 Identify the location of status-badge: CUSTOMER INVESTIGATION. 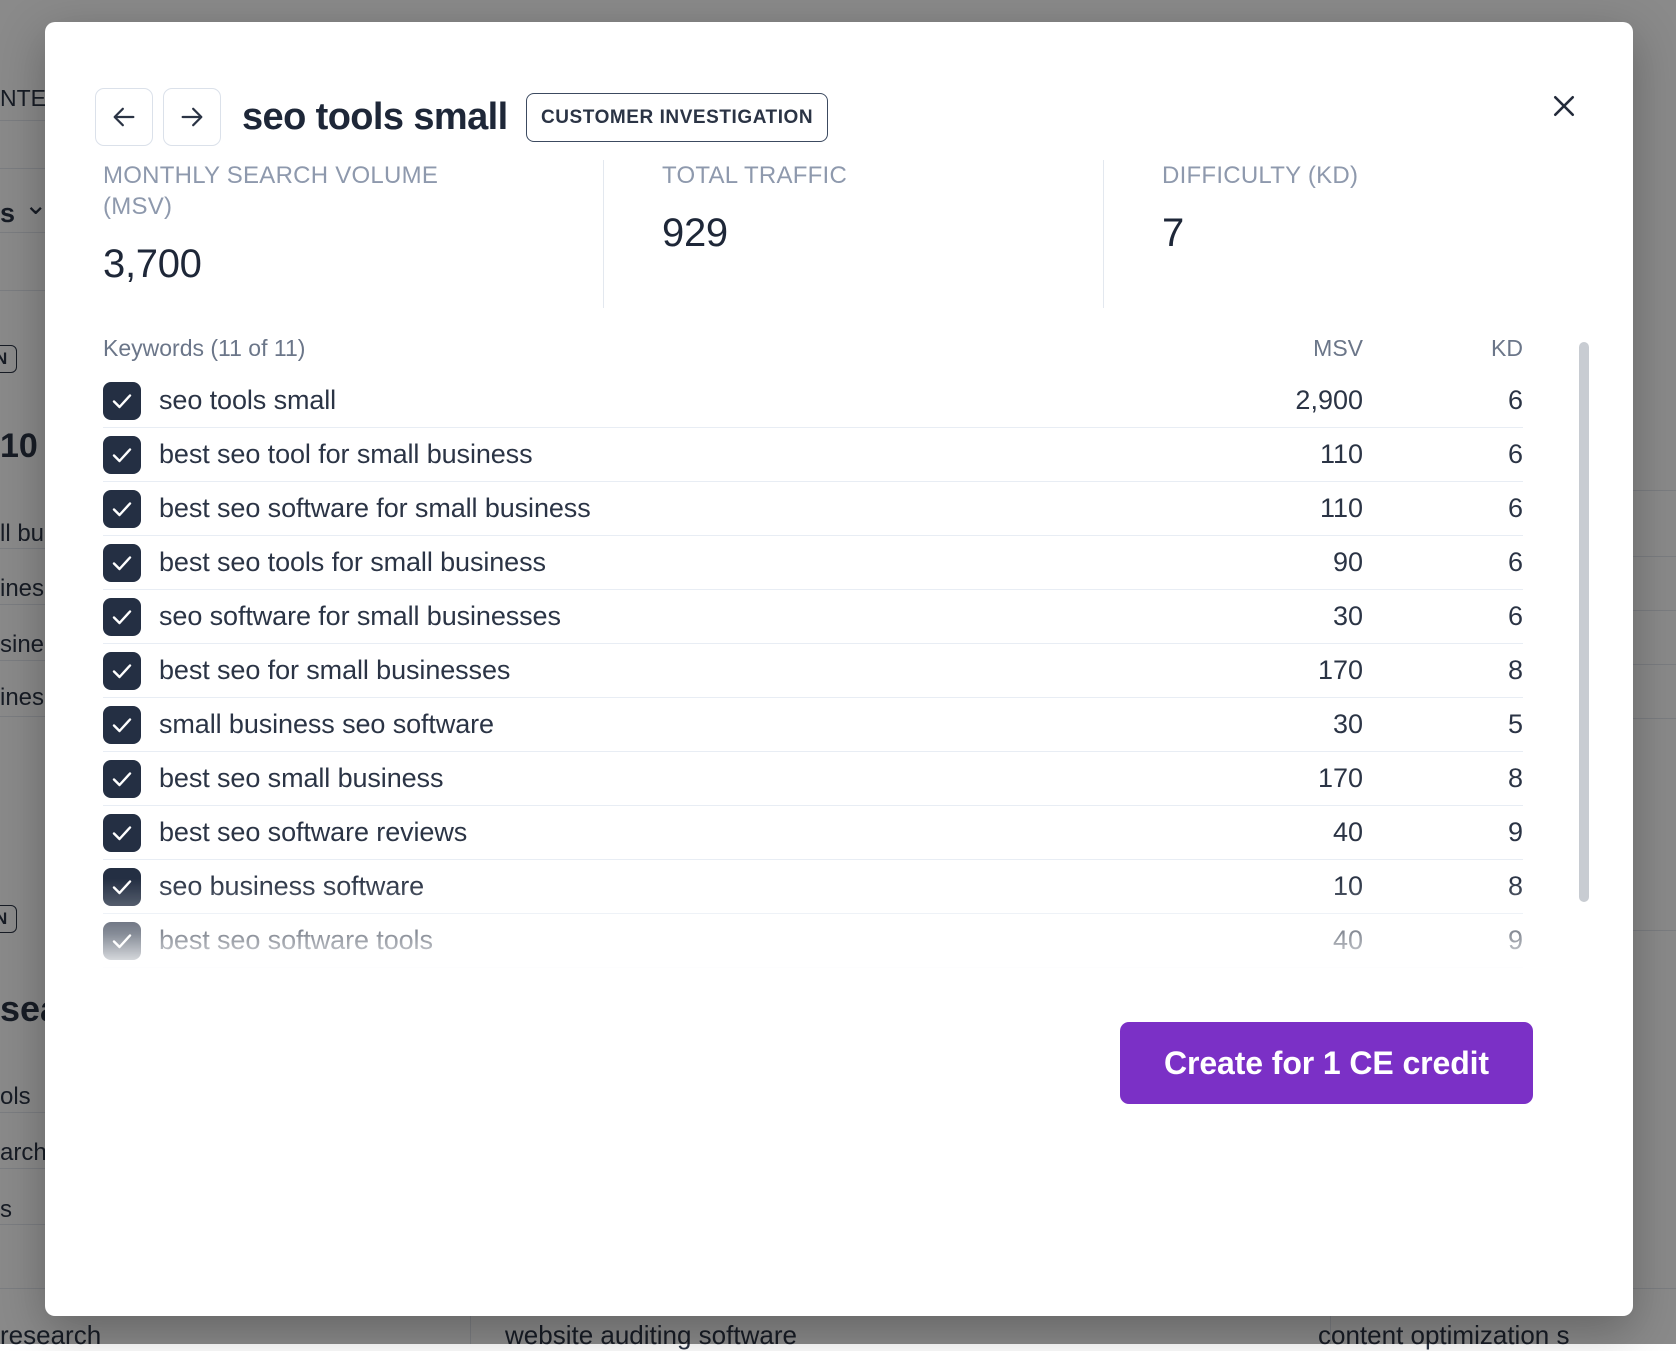
(677, 117).